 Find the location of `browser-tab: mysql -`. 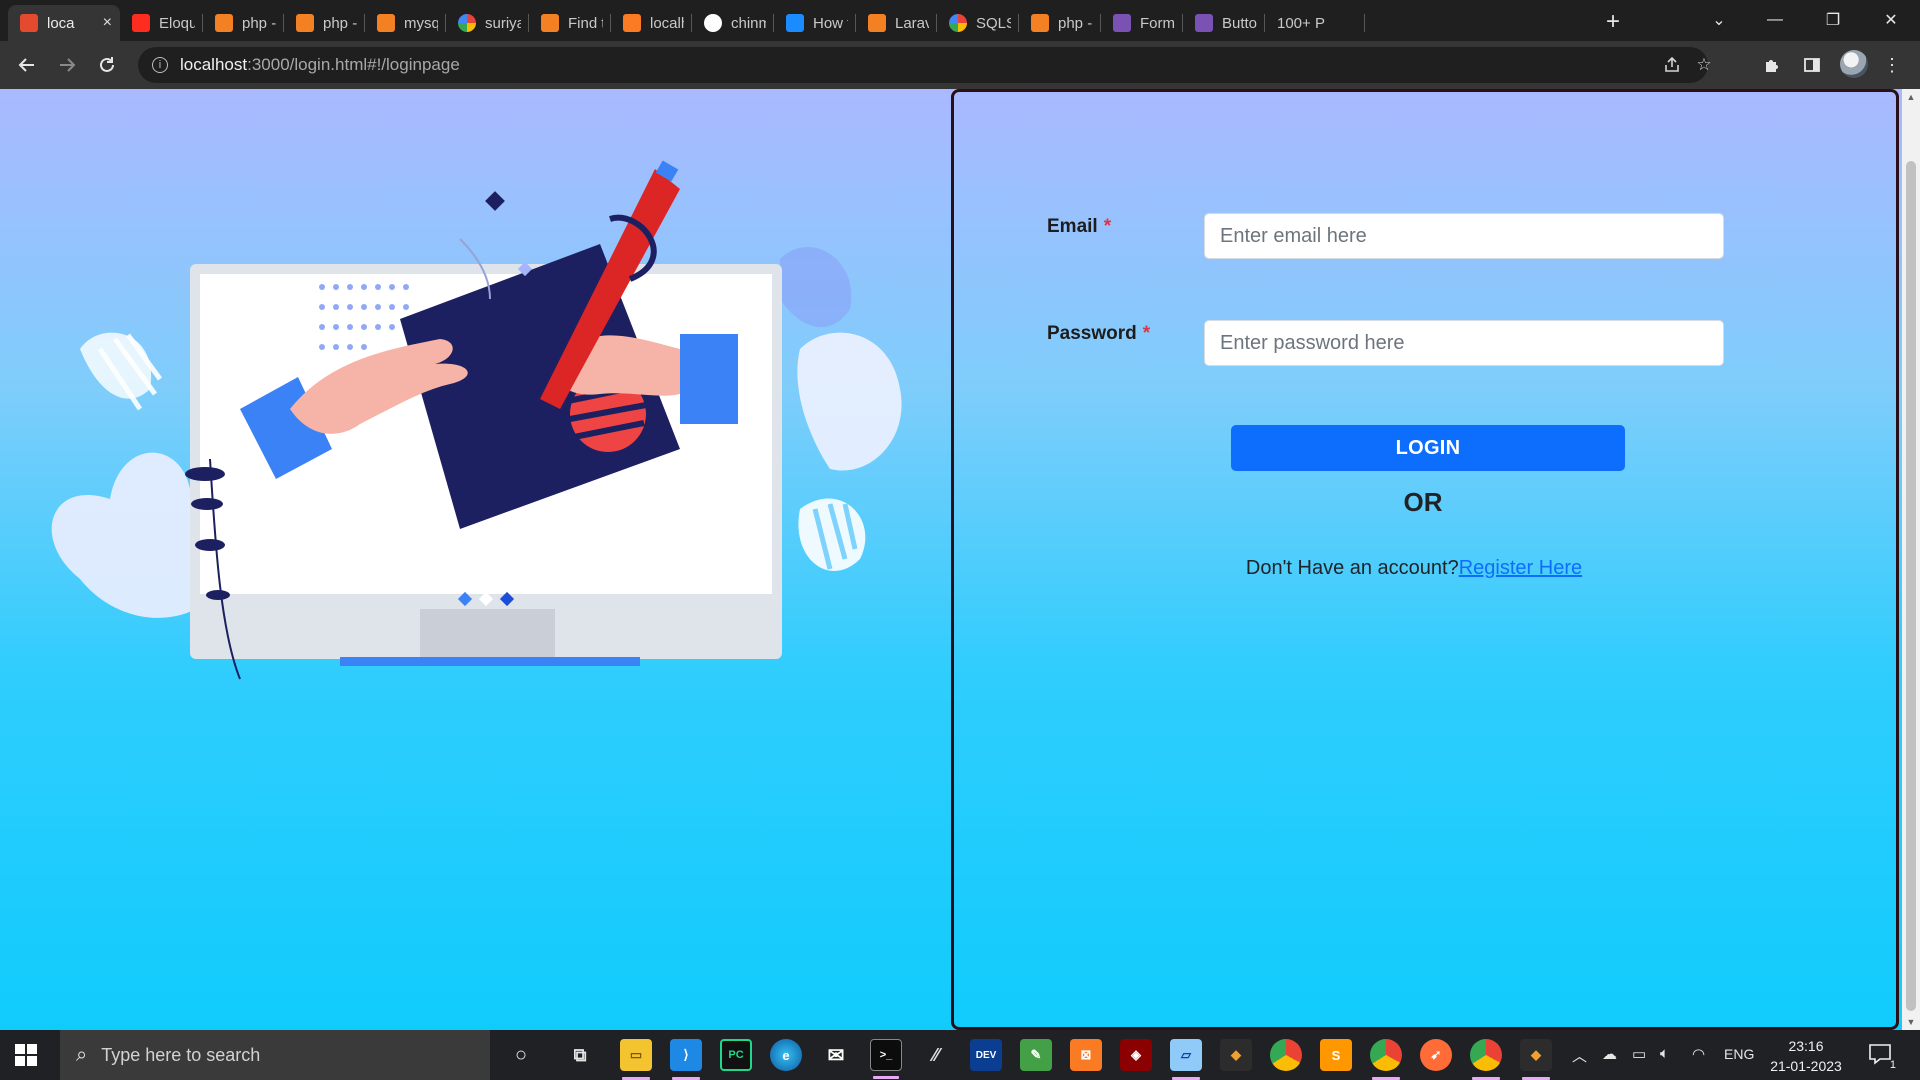

browser-tab: mysql - is located at coordinates (405, 23).